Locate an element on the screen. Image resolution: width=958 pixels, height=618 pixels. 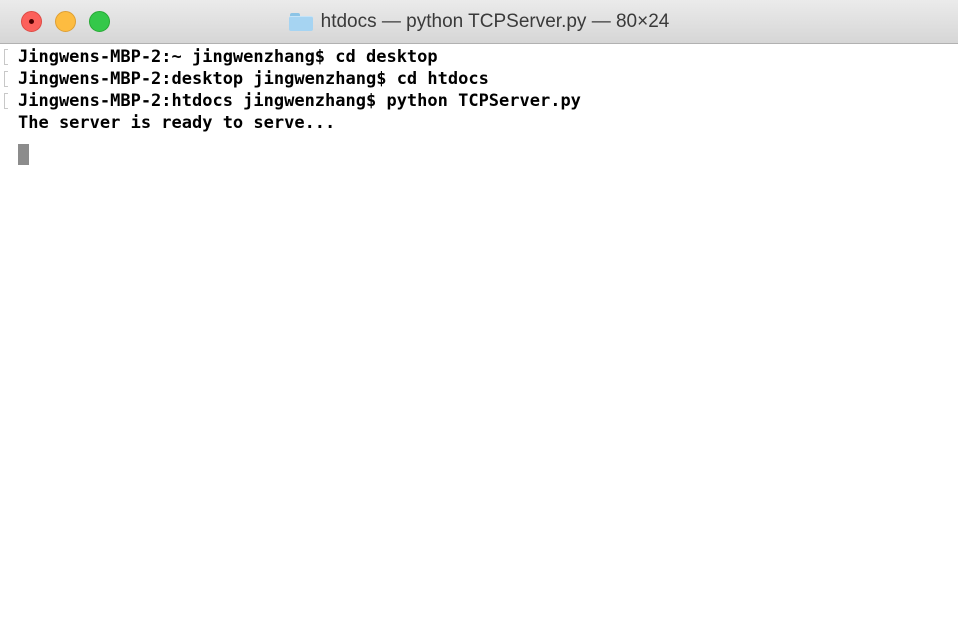
zoom-button is located at coordinates (99, 21).